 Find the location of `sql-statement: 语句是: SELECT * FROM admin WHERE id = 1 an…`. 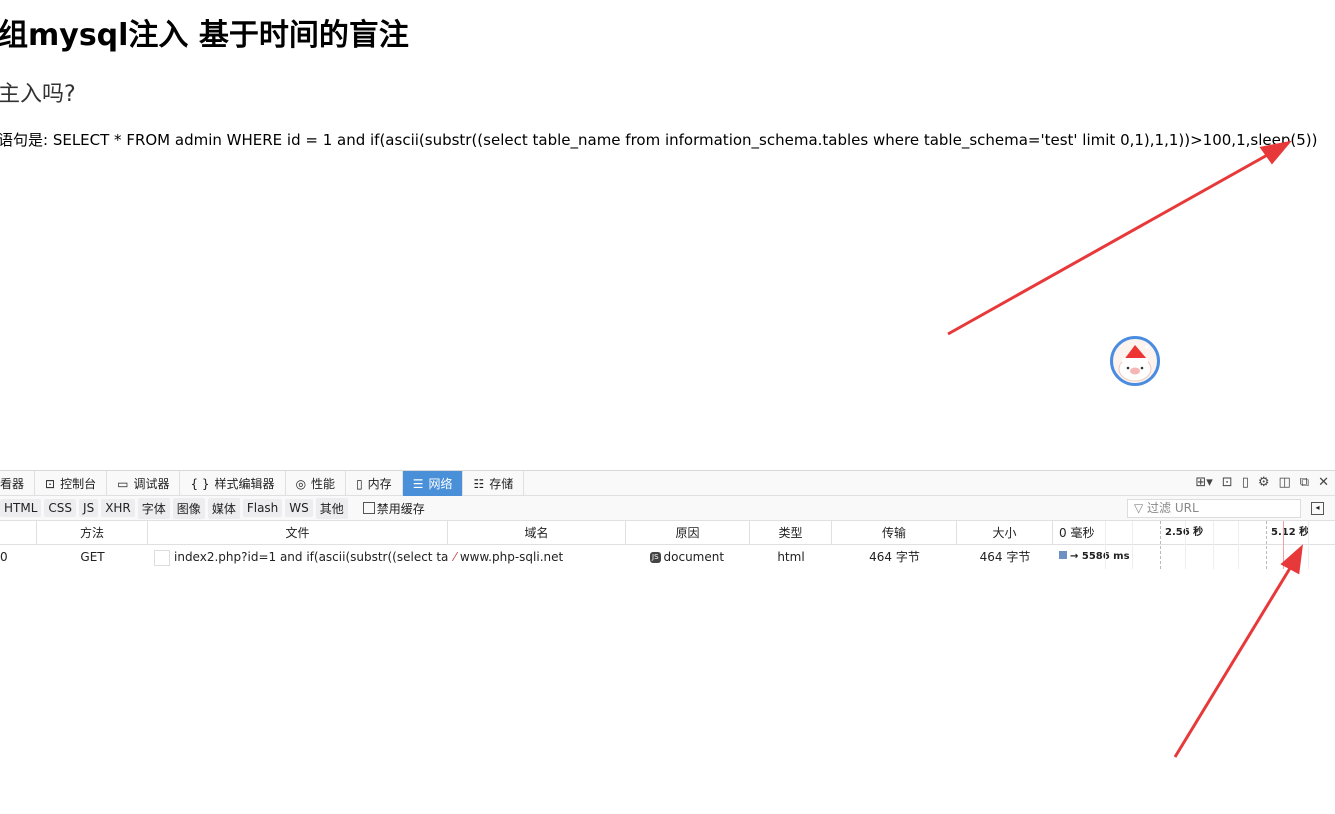

sql-statement: 语句是: SELECT * FROM admin WHERE id = 1 an… is located at coordinates (659, 140).